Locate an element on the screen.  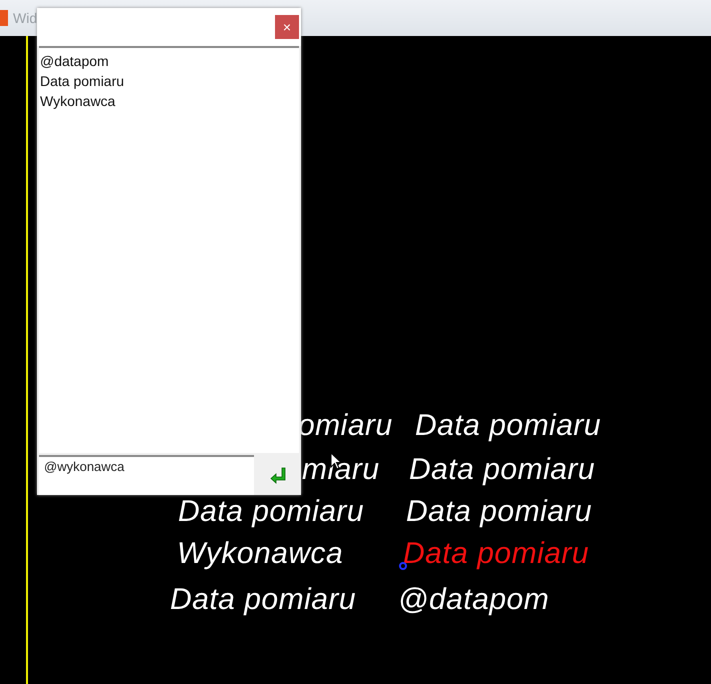
close-button: × is located at coordinates (287, 27).